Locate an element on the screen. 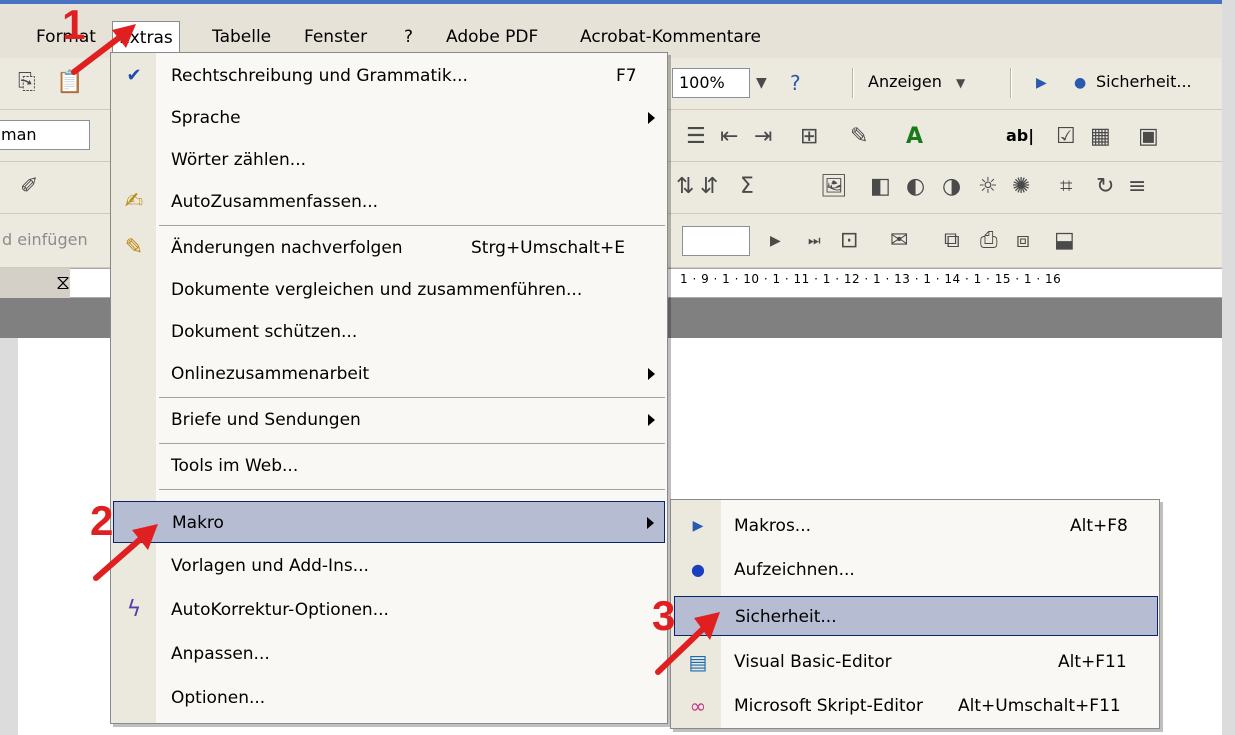 Image resolution: width=1235 pixels, height=735 pixels. checkbox-icon: ☑ is located at coordinates (1066, 137).